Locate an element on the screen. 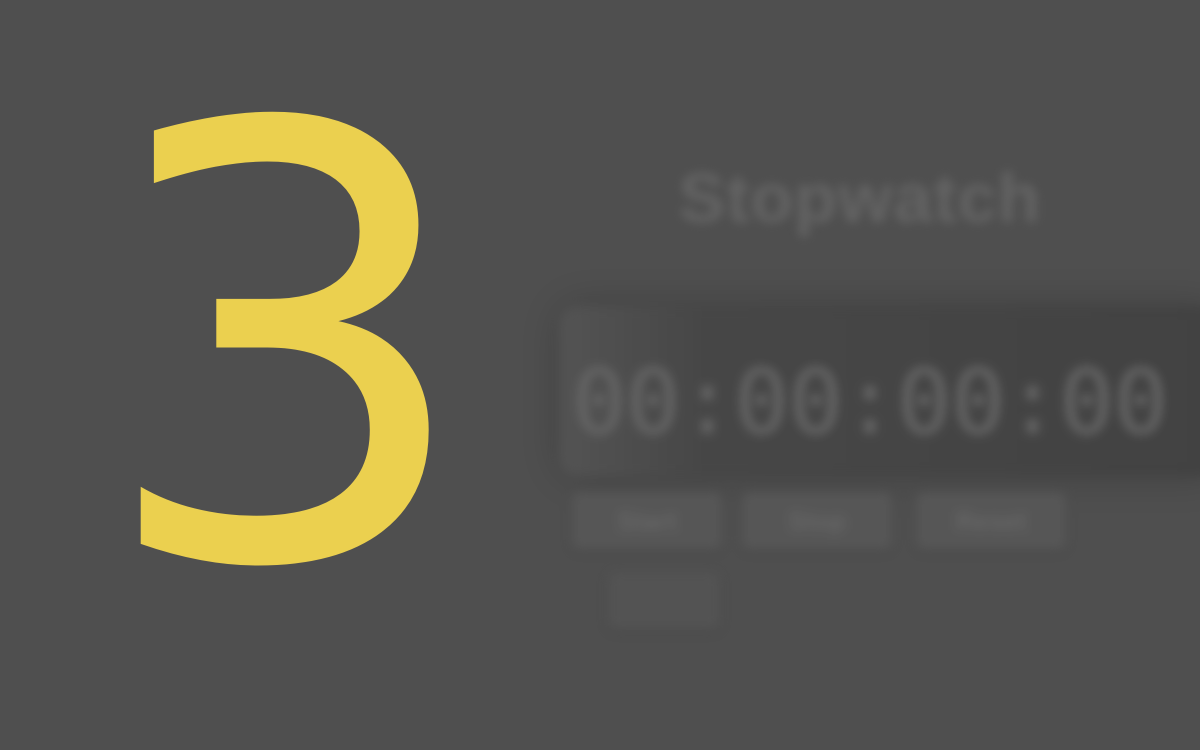  time-readout: 00:00:00:00 is located at coordinates (870, 402).